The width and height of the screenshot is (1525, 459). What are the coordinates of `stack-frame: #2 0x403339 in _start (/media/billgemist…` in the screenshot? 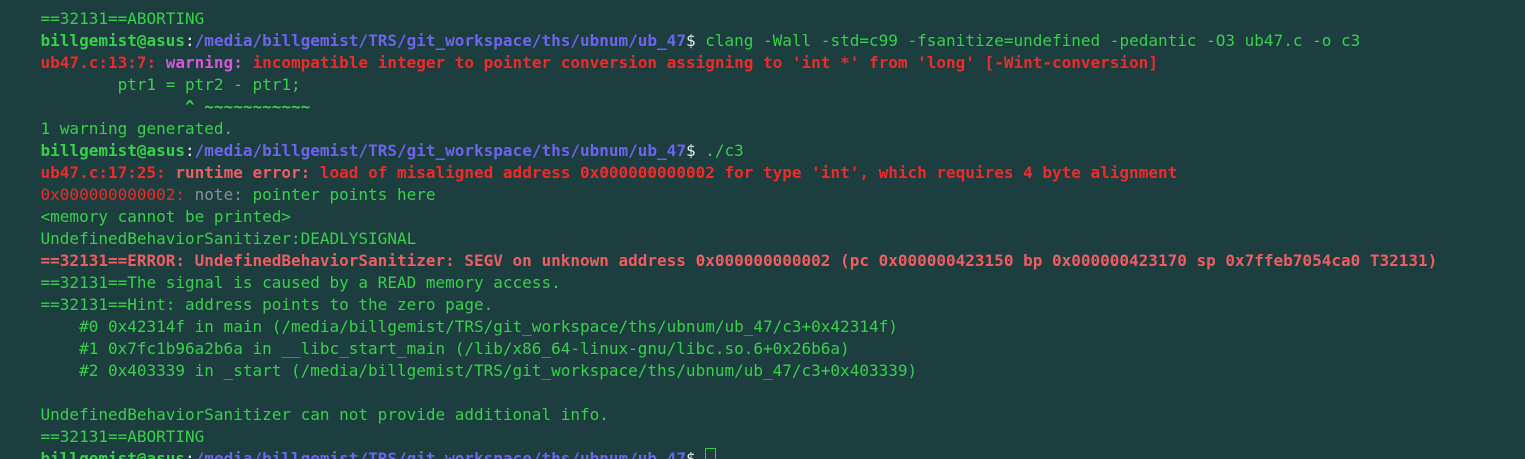 It's located at (479, 370).